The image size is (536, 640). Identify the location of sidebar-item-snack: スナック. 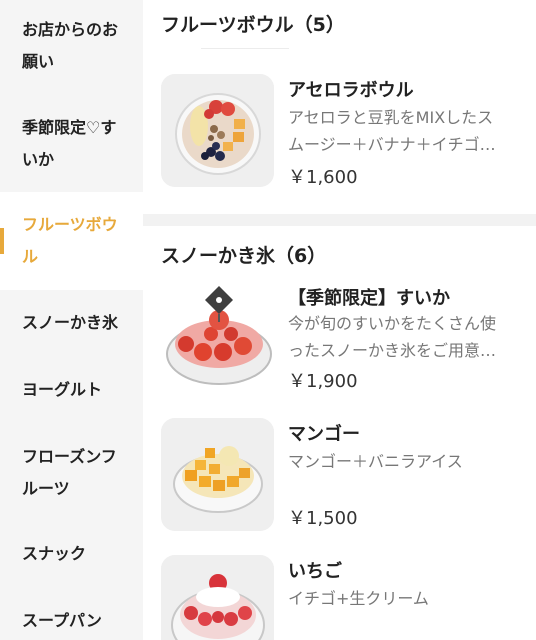
(71, 554).